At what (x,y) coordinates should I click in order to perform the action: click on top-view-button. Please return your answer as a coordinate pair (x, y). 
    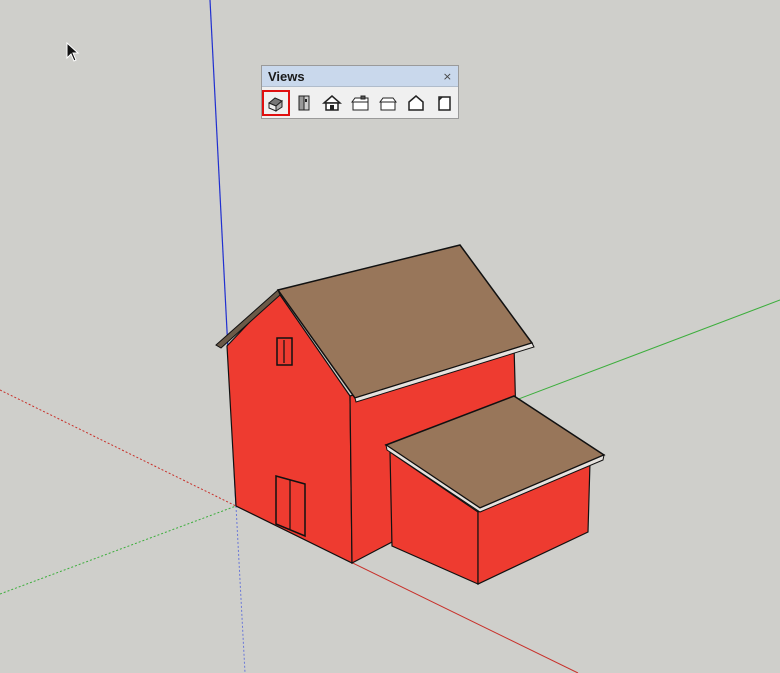
    Looking at the image, I should click on (304, 103).